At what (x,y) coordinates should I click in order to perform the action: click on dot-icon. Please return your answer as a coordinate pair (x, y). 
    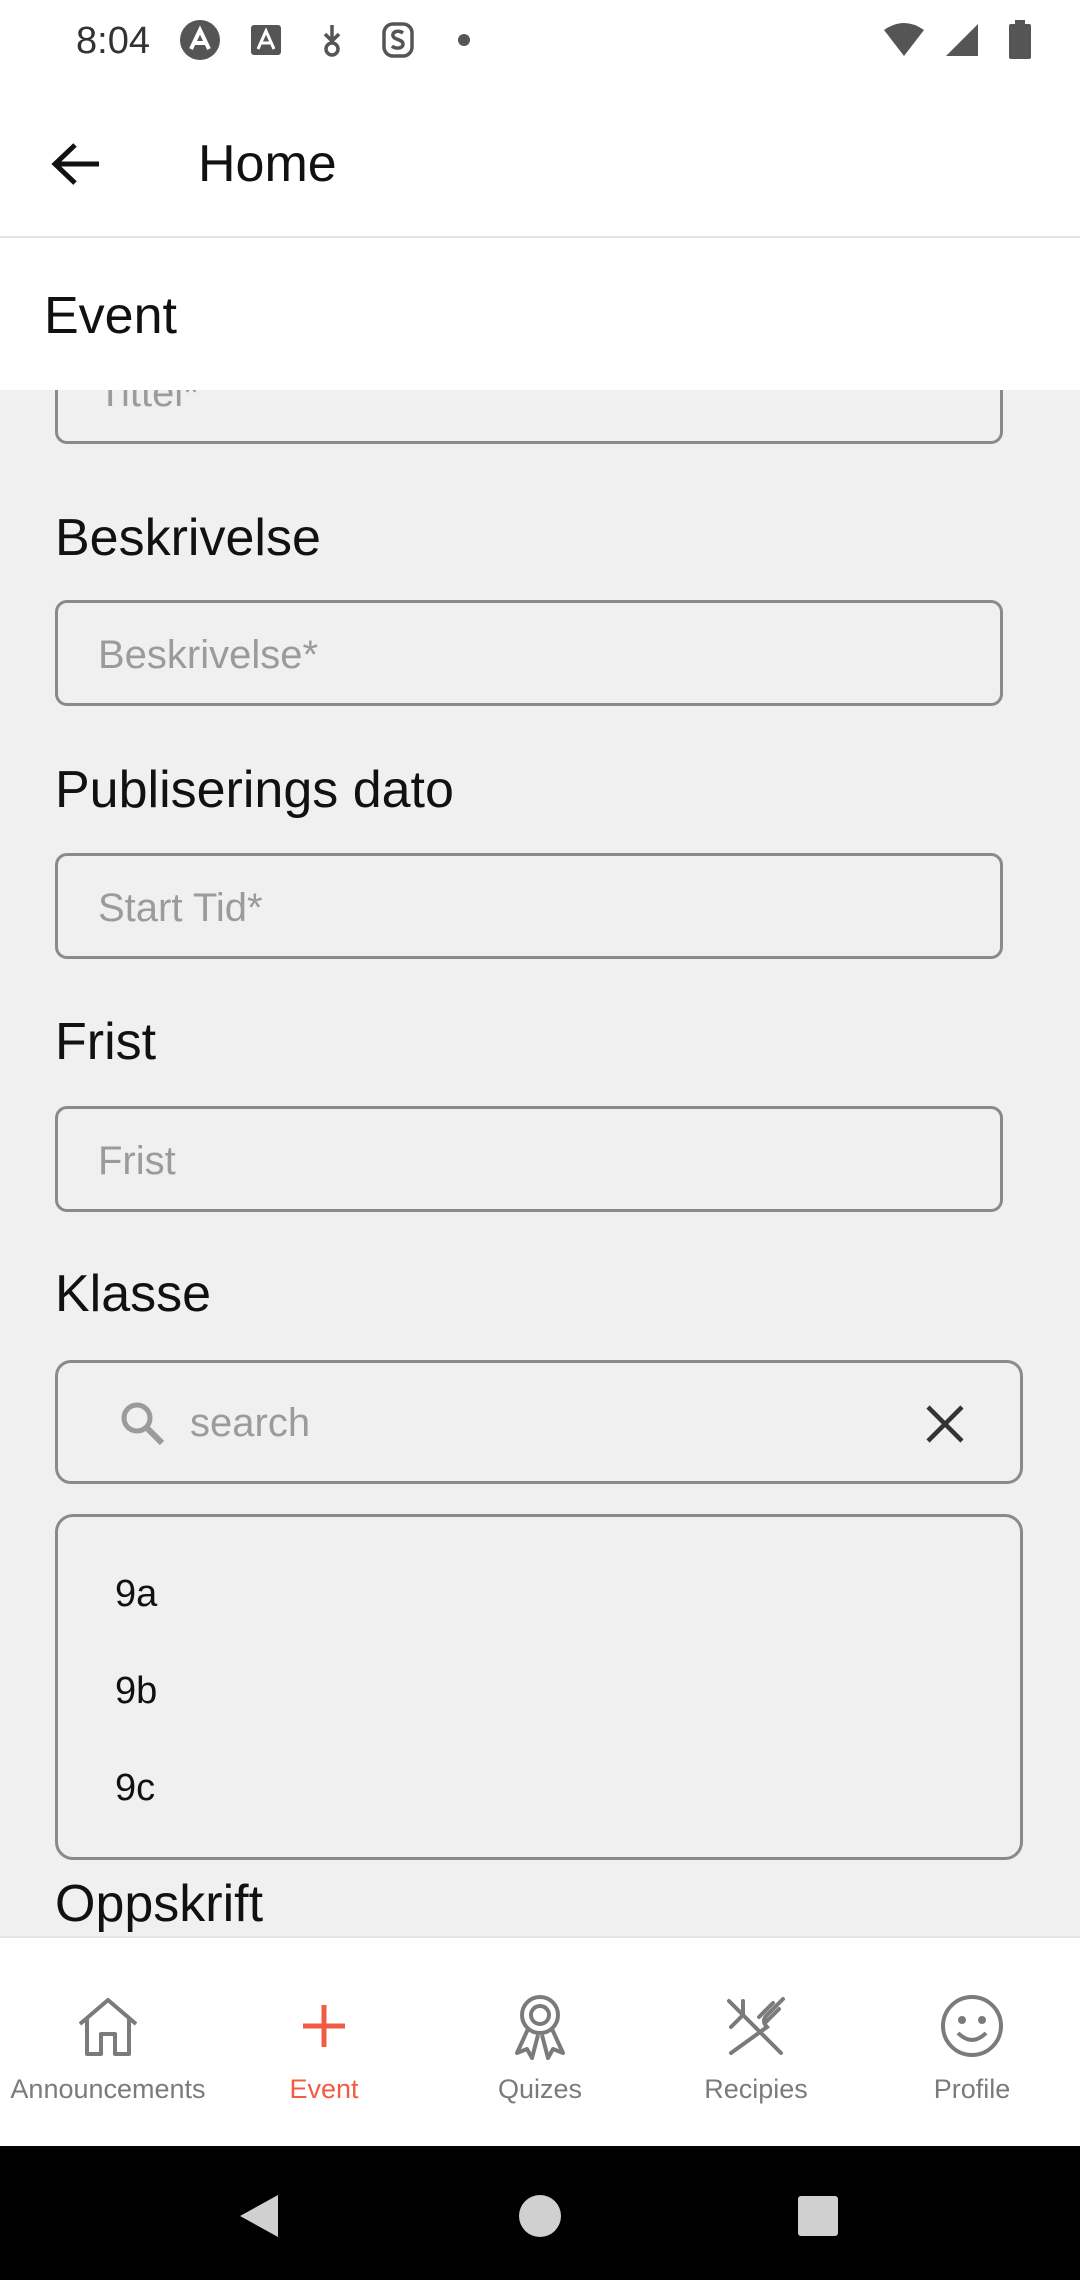
    Looking at the image, I should click on (464, 40).